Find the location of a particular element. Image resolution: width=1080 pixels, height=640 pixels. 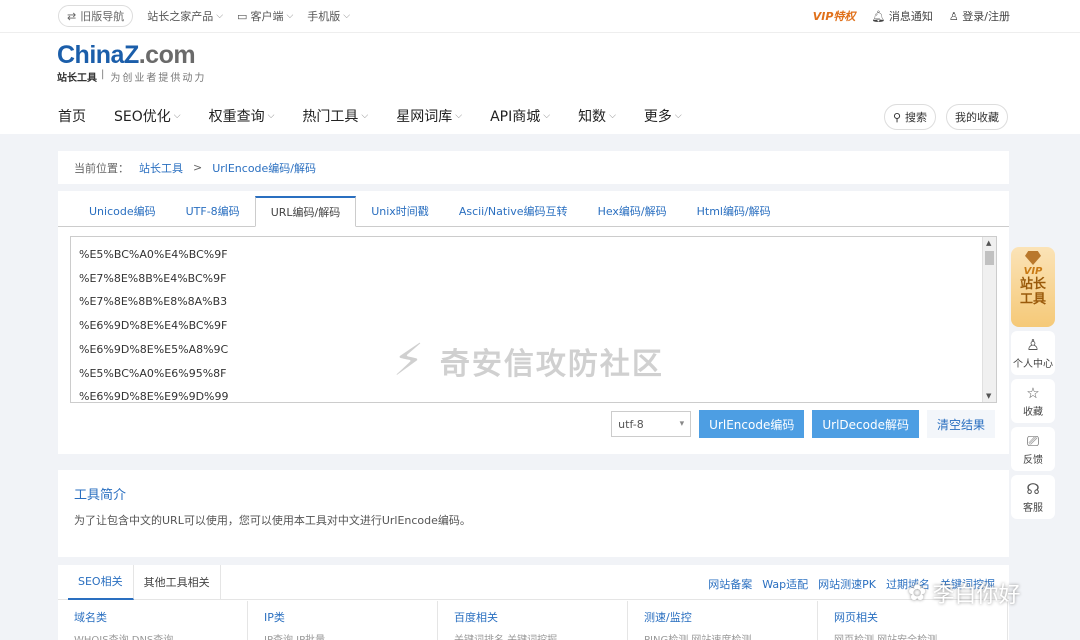

scroll-up-icon: ▲ is located at coordinates (988, 243).